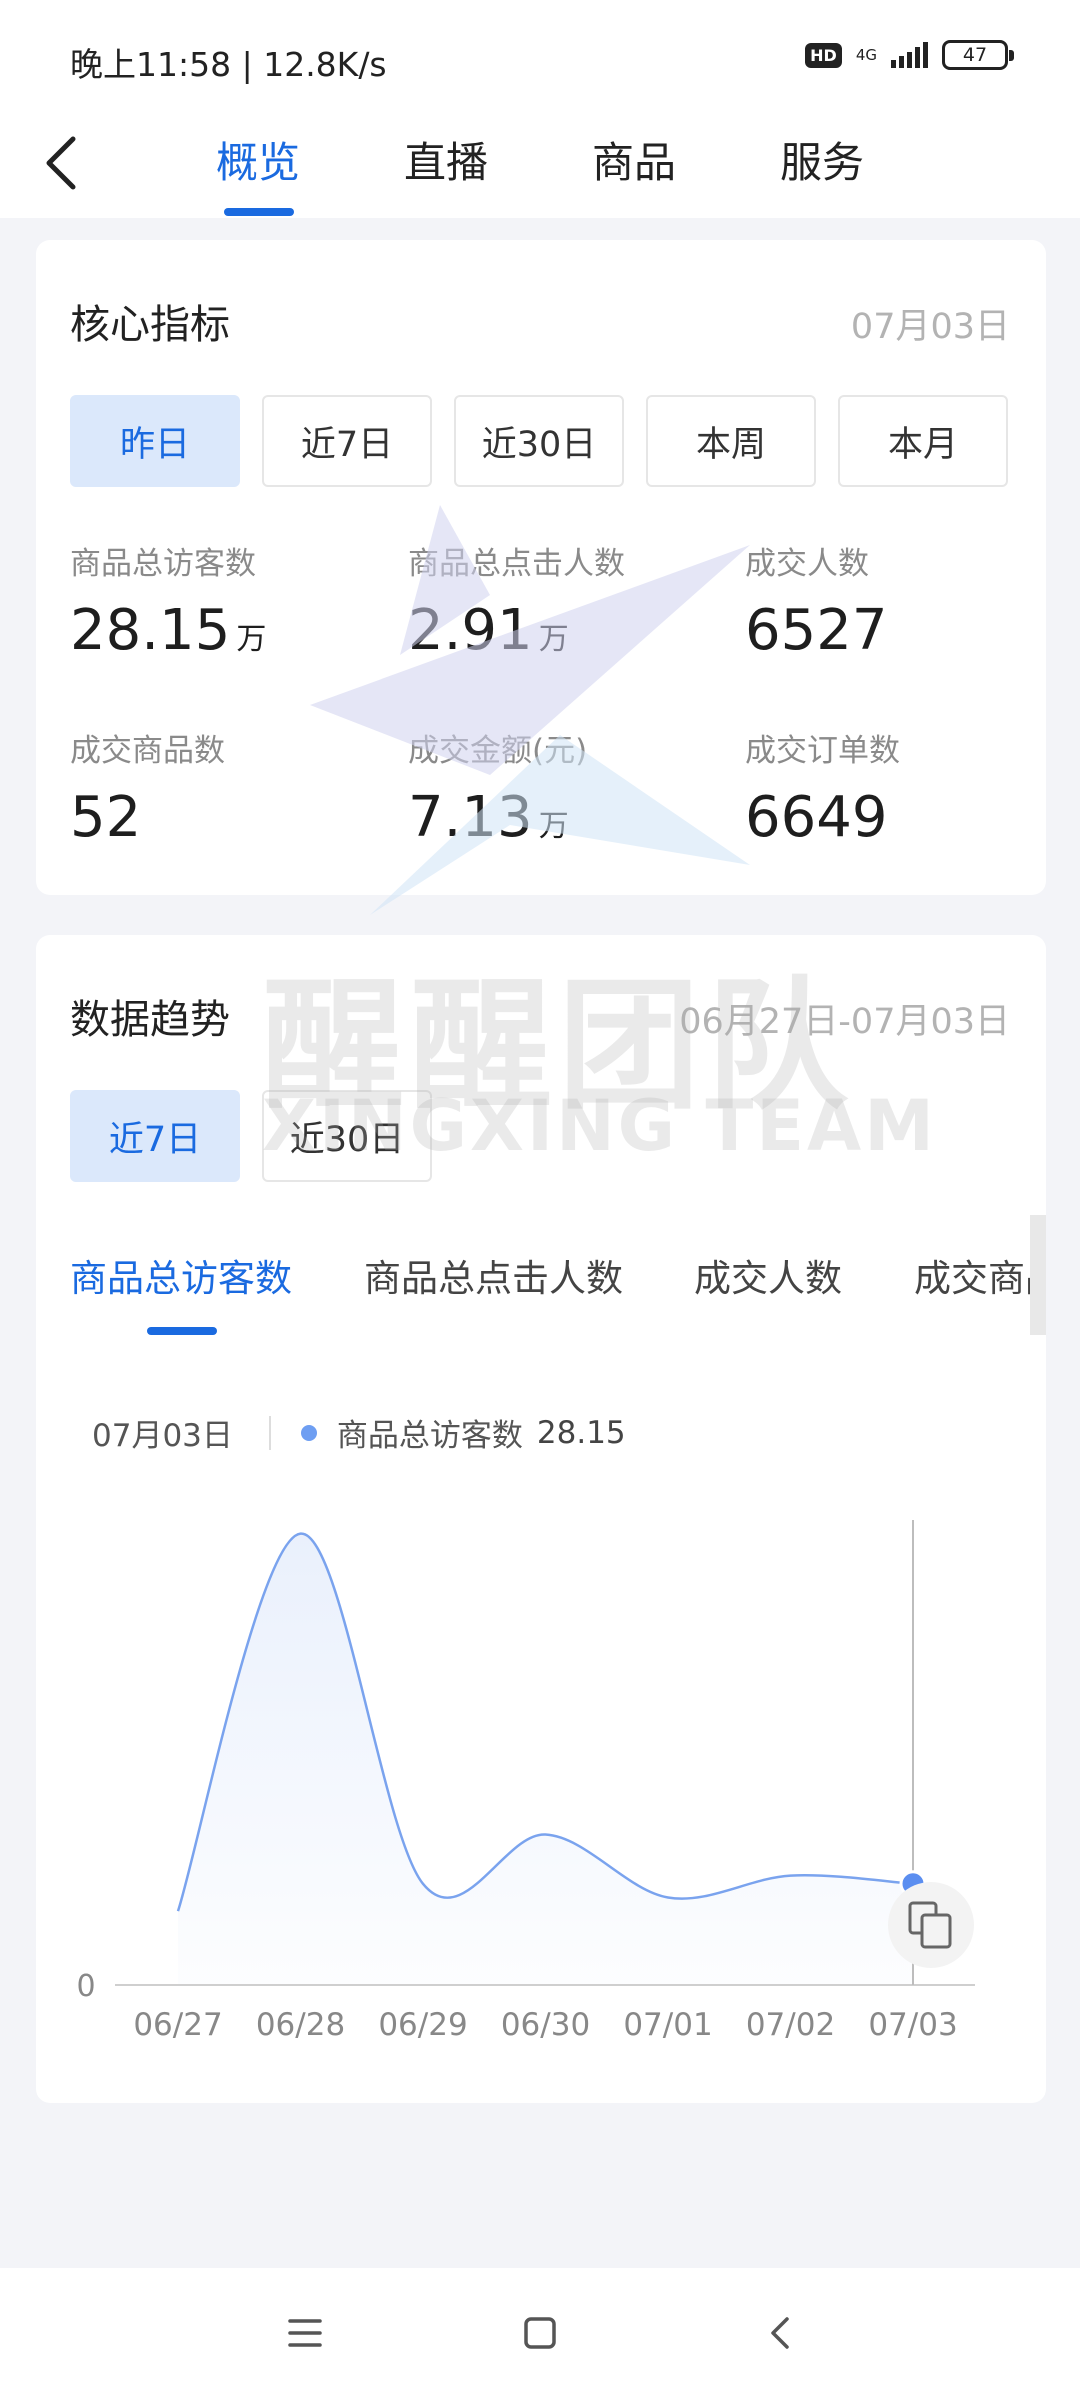 This screenshot has width=1080, height=2400. Describe the element at coordinates (258, 163) in the screenshot. I see `tab-overview: 概览` at that location.